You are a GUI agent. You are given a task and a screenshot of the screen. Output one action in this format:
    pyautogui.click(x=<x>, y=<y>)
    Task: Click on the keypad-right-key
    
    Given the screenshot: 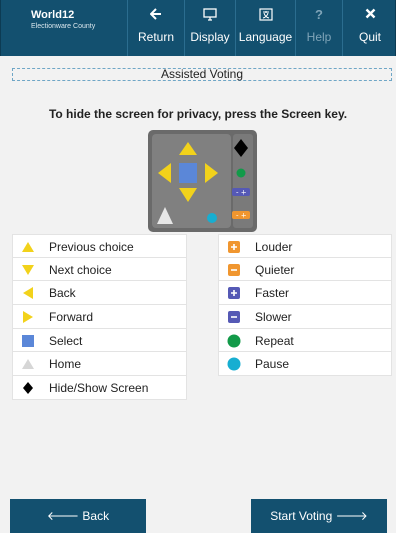 What is the action you would take?
    pyautogui.click(x=211, y=173)
    